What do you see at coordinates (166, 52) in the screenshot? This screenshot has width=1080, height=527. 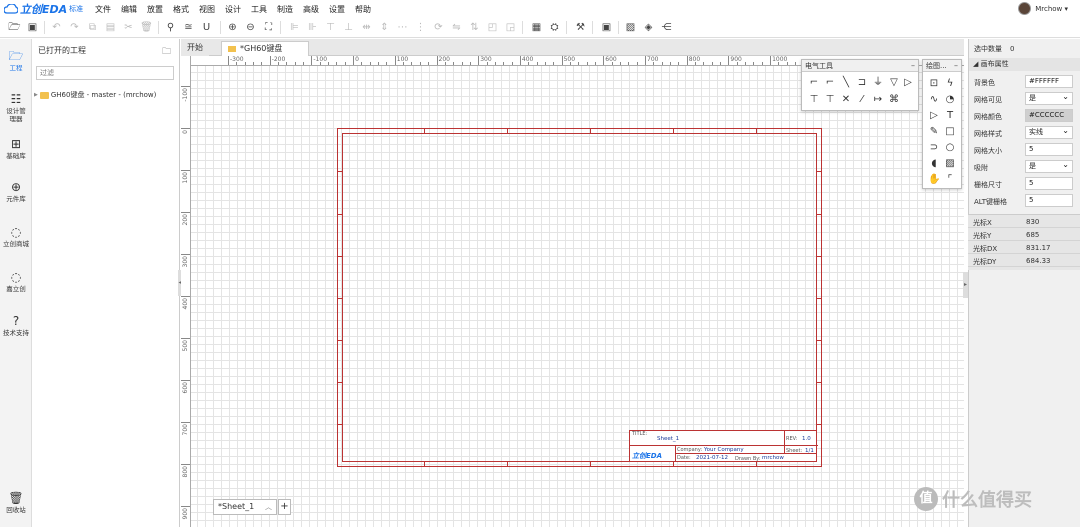 I see `open-project-folder-icon: 🗀` at bounding box center [166, 52].